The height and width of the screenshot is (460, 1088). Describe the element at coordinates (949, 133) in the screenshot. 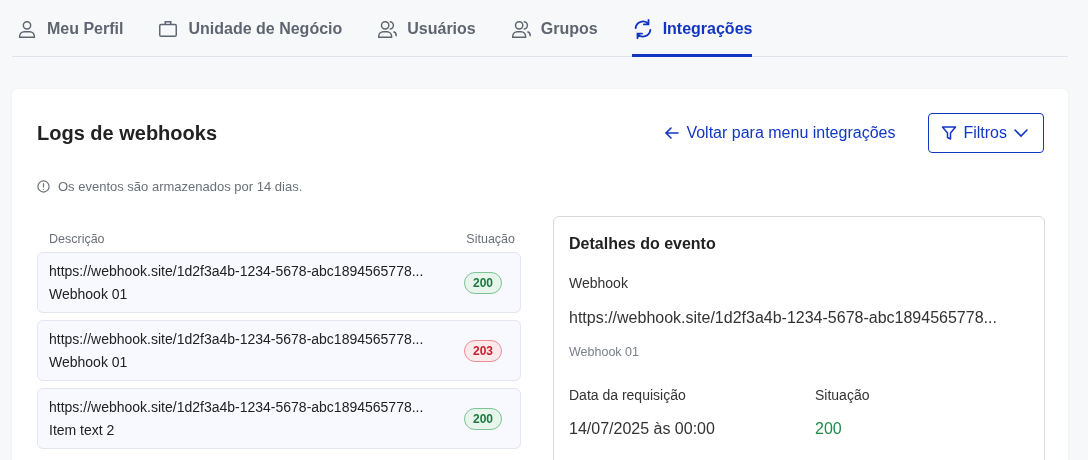

I see `funnel-icon` at that location.